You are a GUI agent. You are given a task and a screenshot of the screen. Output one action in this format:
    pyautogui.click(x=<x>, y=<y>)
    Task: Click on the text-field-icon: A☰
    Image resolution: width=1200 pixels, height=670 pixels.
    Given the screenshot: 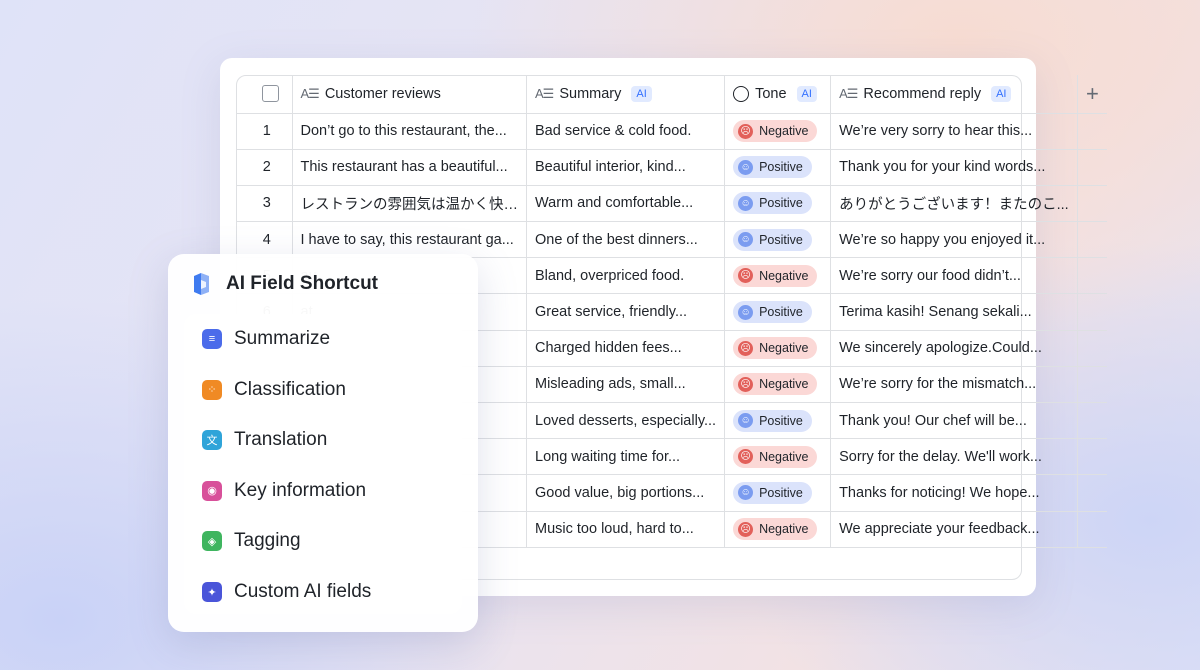 What is the action you would take?
    pyautogui.click(x=310, y=93)
    